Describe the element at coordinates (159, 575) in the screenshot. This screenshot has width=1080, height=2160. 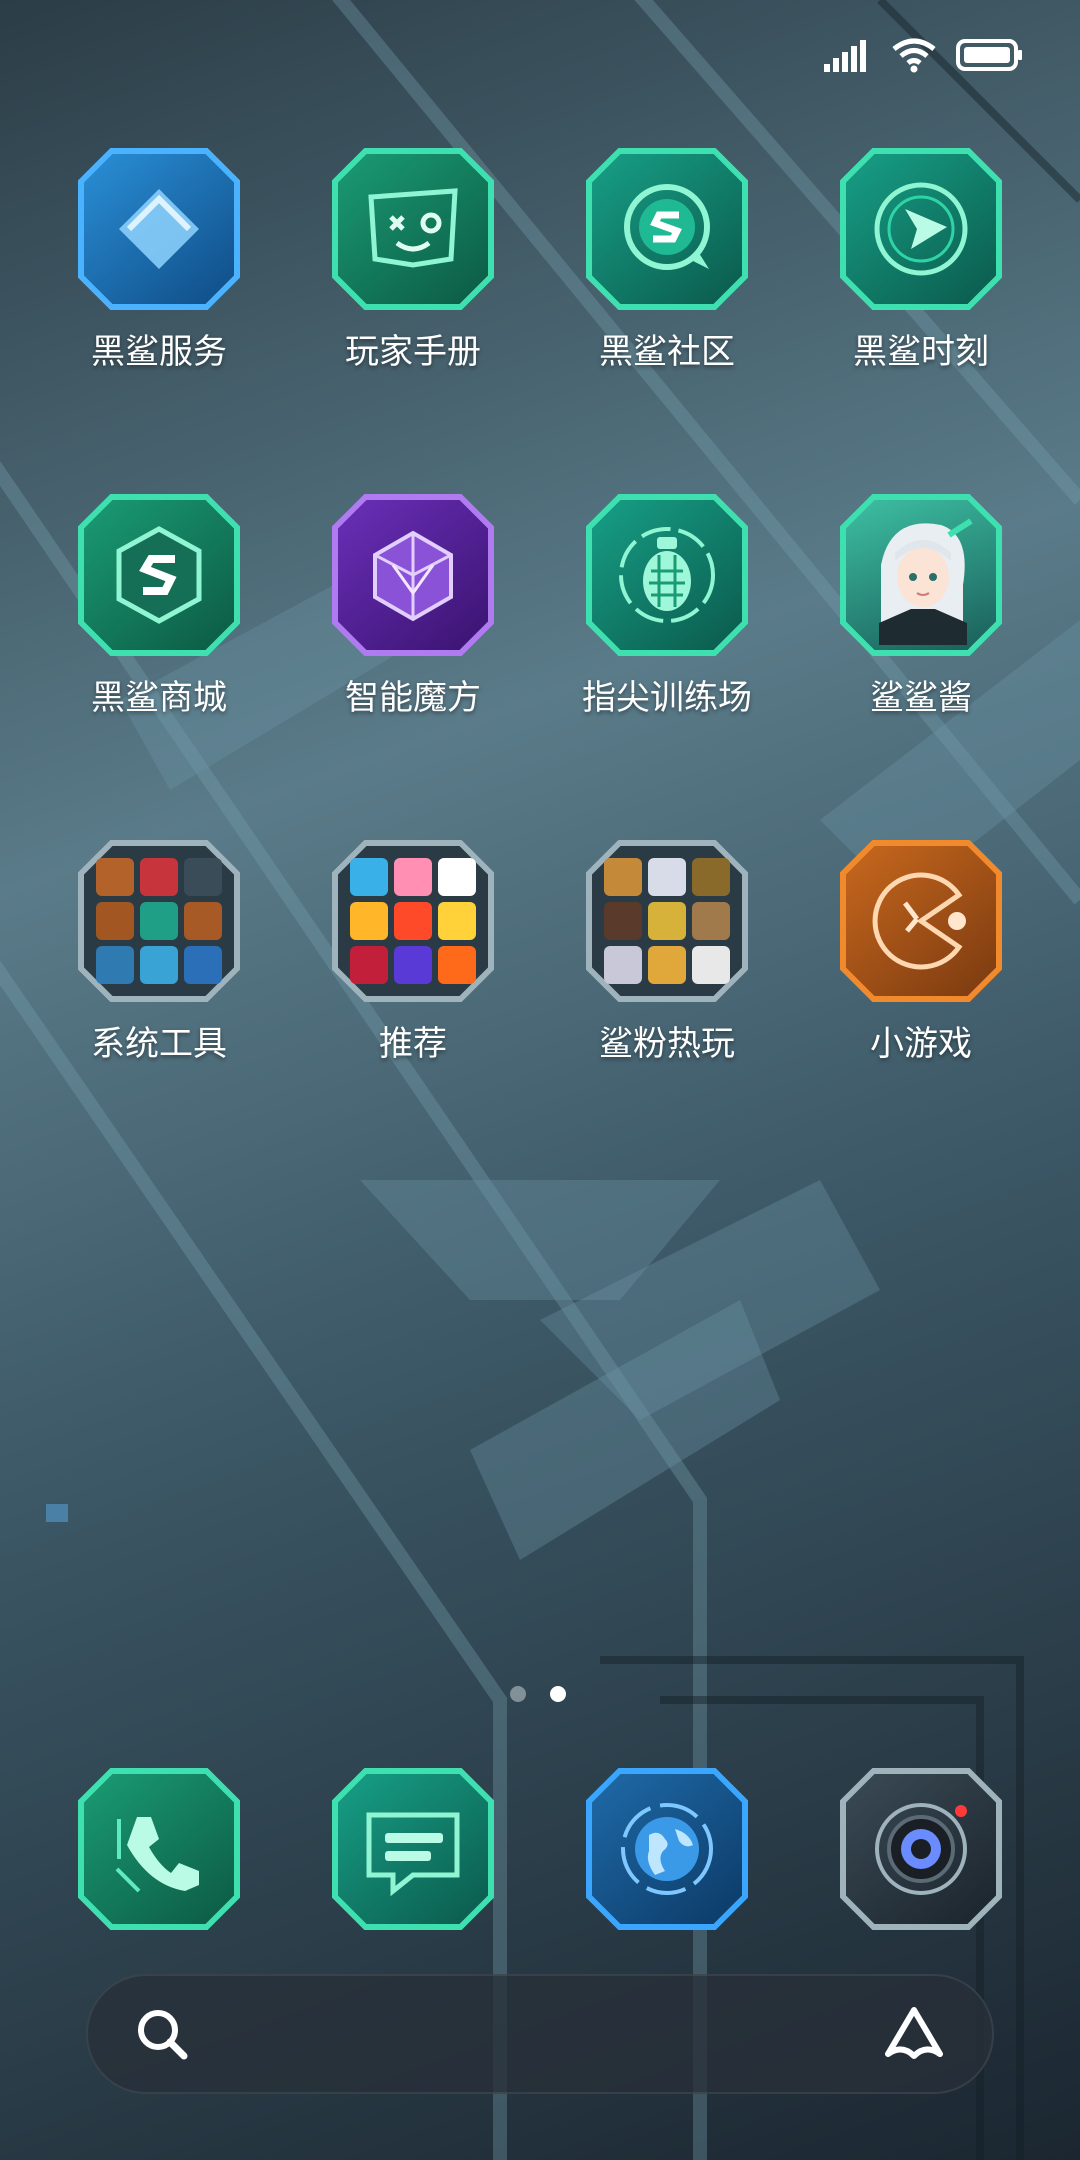
I see `shark-s-hex-icon` at that location.